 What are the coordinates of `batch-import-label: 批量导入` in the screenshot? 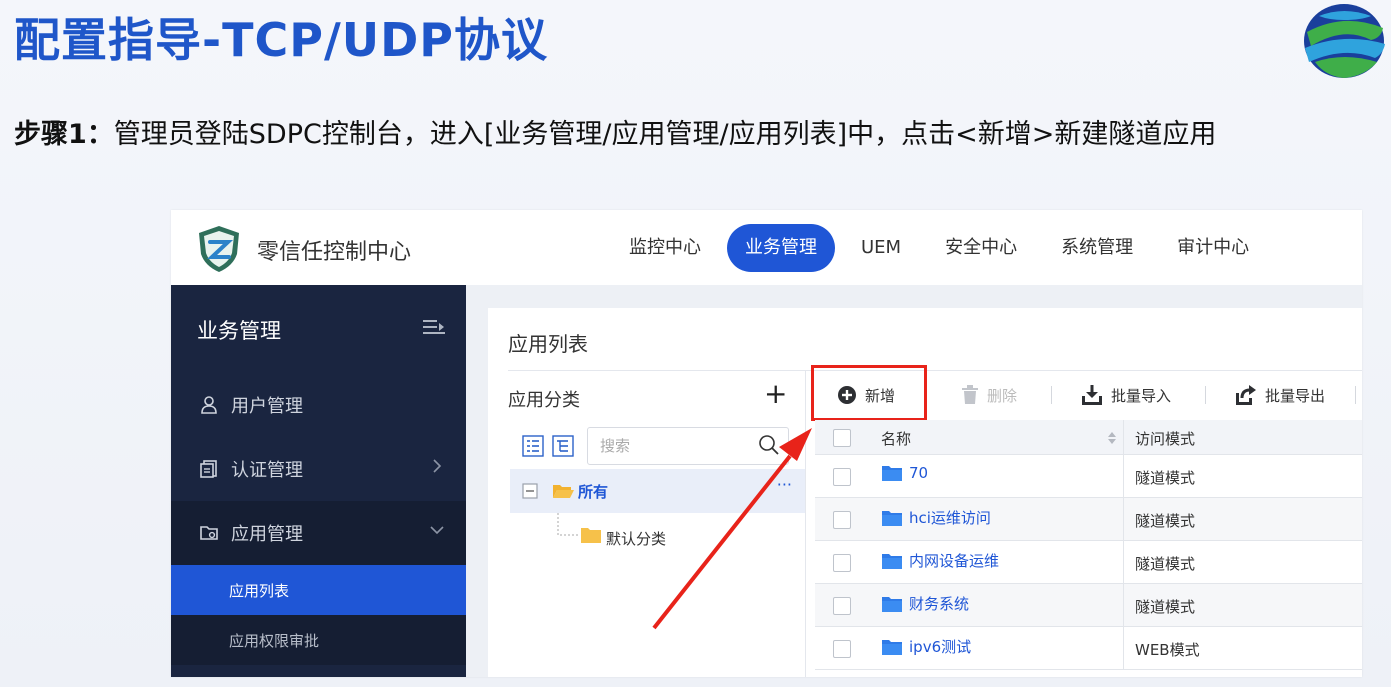 It's located at (1141, 395).